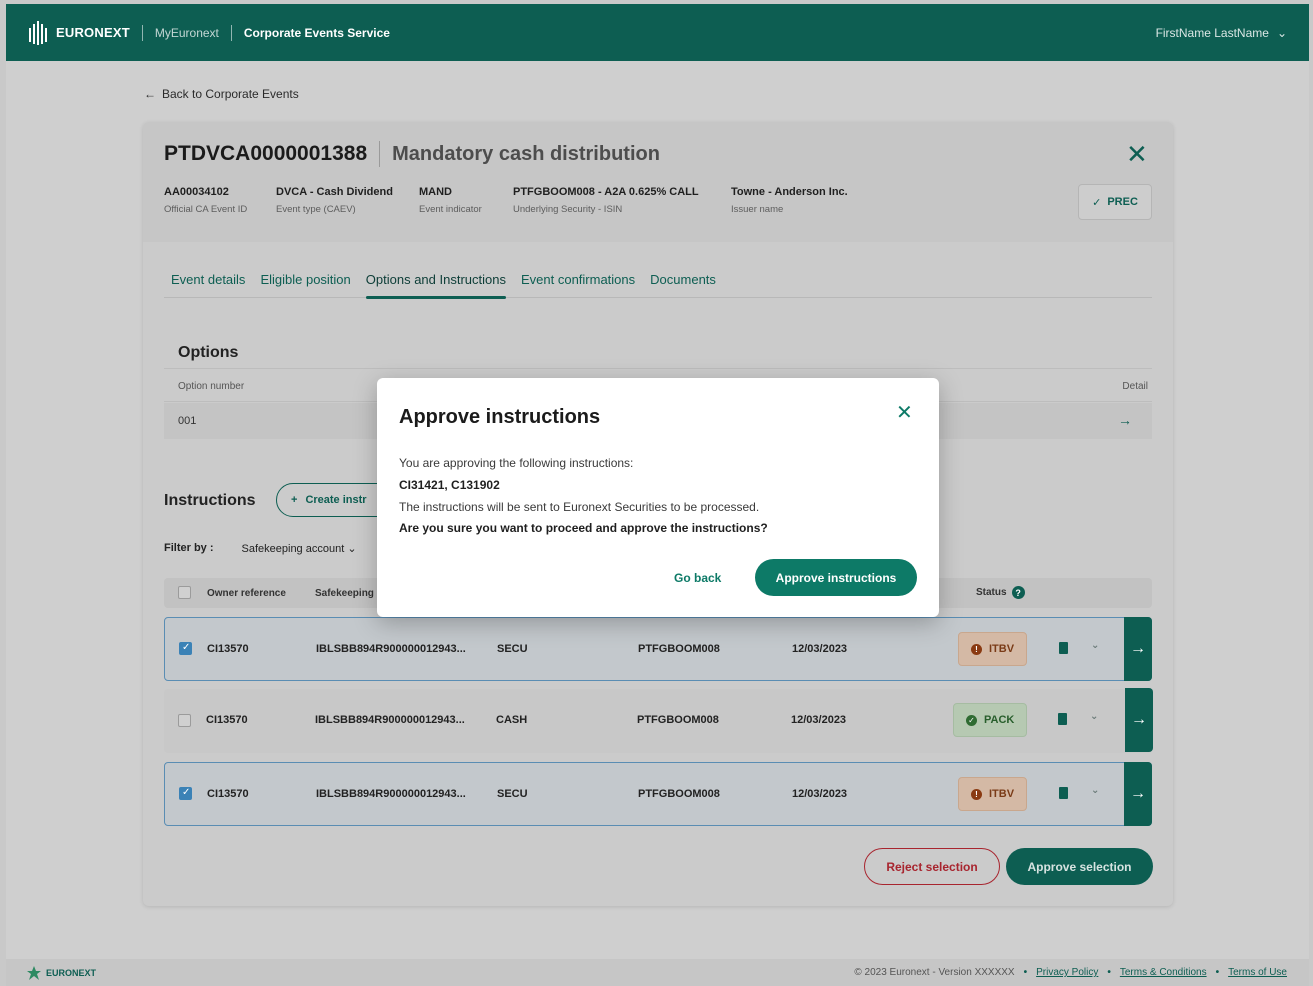  I want to click on tab-eligible-position: Eligible position, so click(305, 285).